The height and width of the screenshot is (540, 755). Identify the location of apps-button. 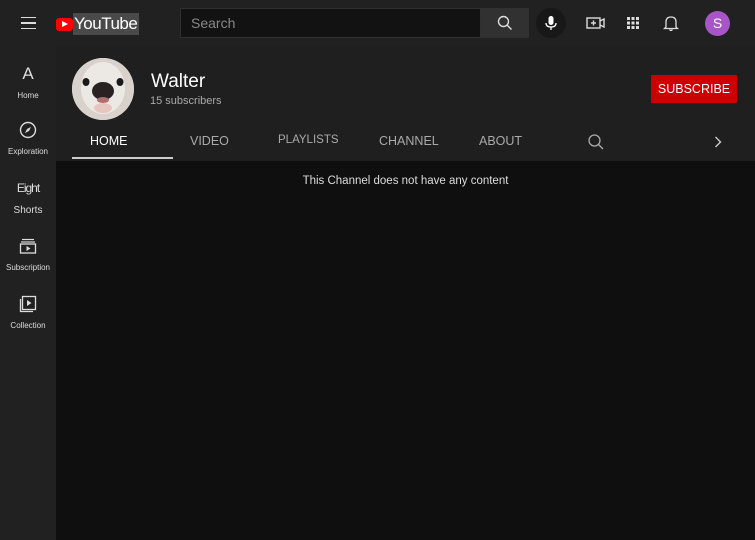
(633, 23).